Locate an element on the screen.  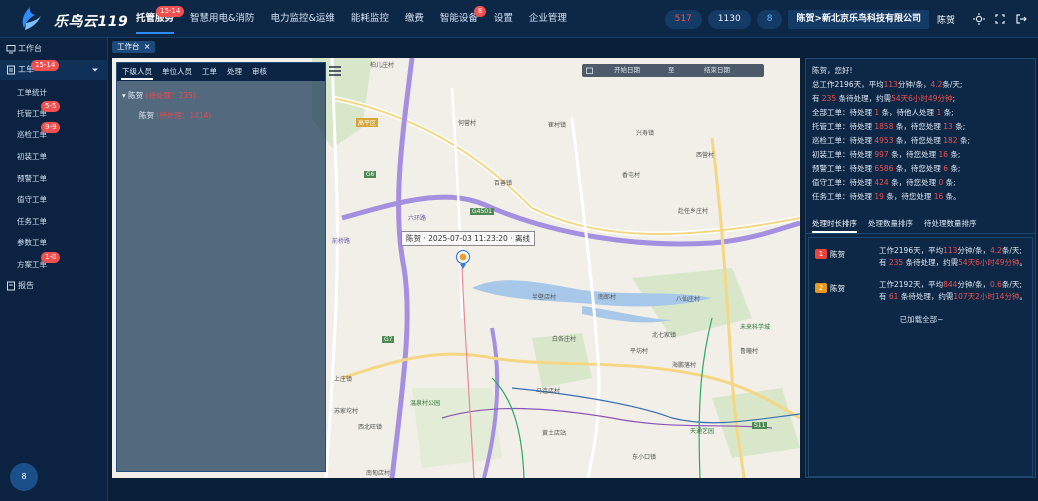
sidebar-sub-hosting: 托管工单 5-5 is located at coordinates (39, 110).